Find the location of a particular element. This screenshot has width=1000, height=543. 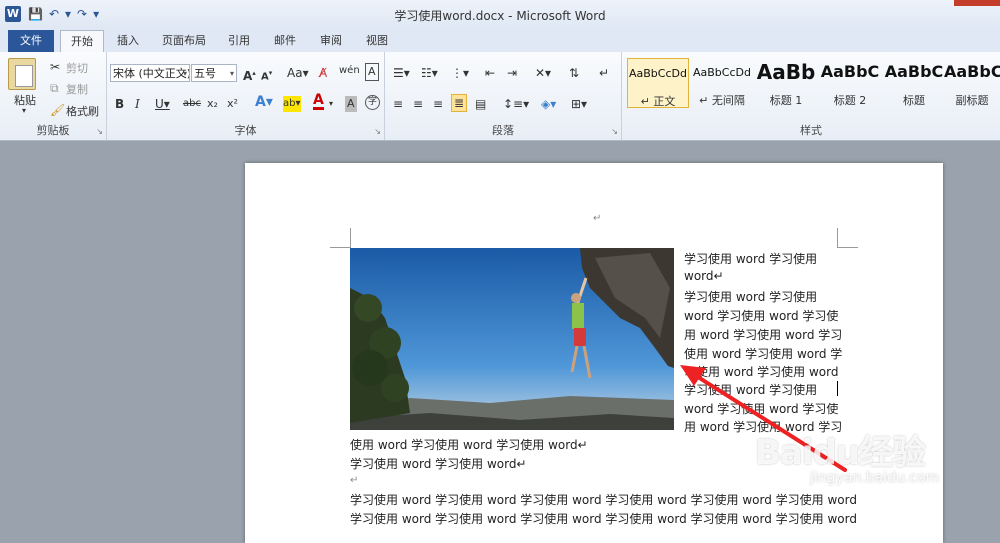

baidu-watermark: Baidu经验 is located at coordinates (840, 449).